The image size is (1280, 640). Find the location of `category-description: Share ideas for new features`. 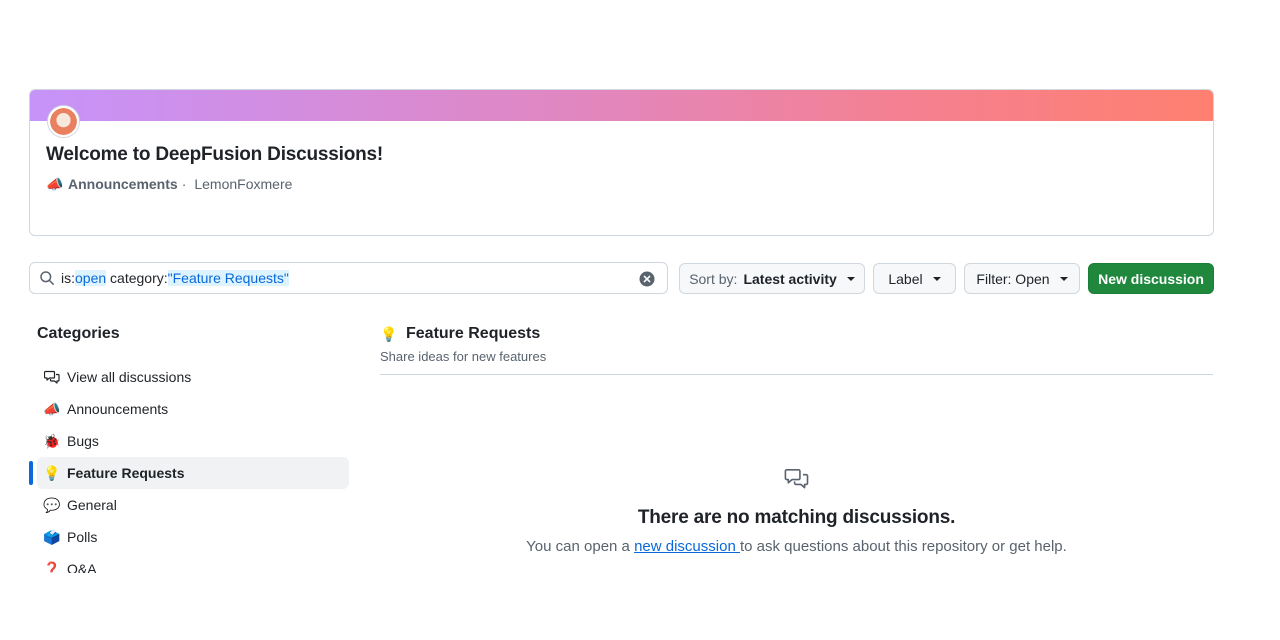

category-description: Share ideas for new features is located at coordinates (463, 356).